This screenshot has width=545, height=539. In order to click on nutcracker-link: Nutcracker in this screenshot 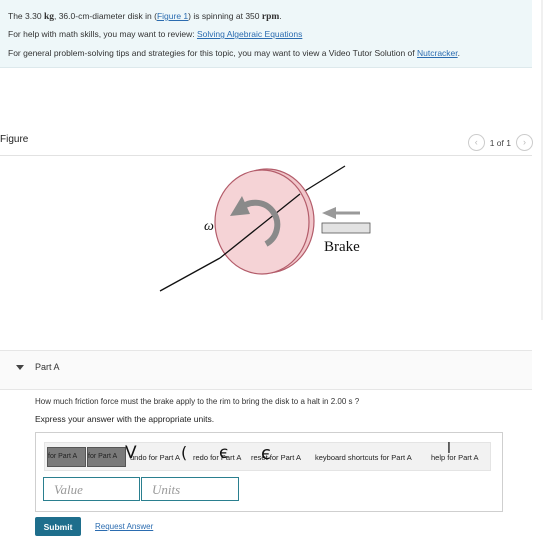, I will do `click(437, 53)`.